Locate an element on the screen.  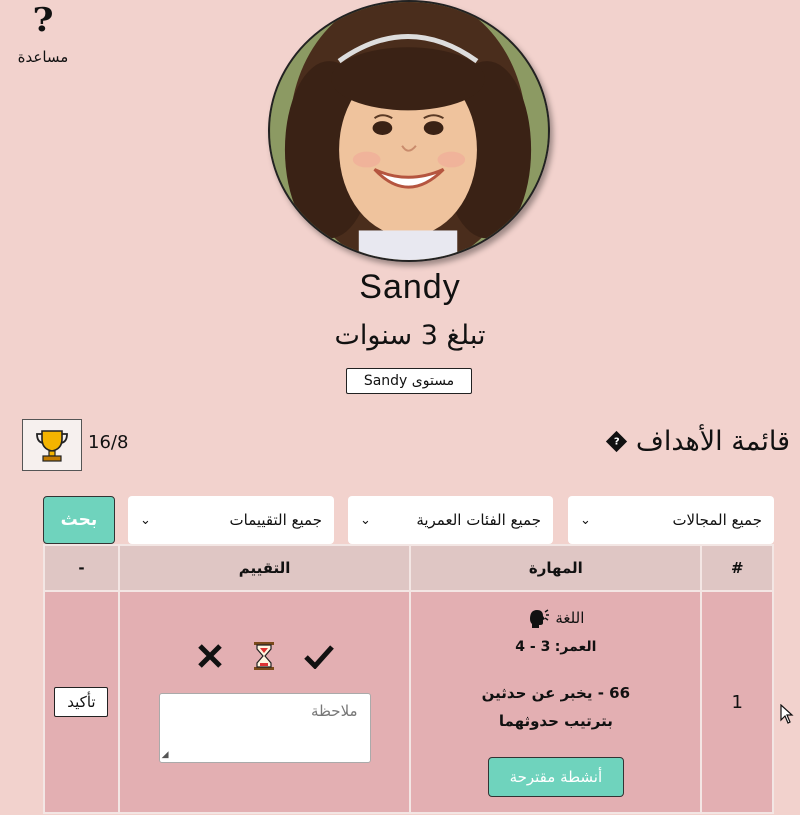
mouse-cursor-icon is located at coordinates (787, 714).